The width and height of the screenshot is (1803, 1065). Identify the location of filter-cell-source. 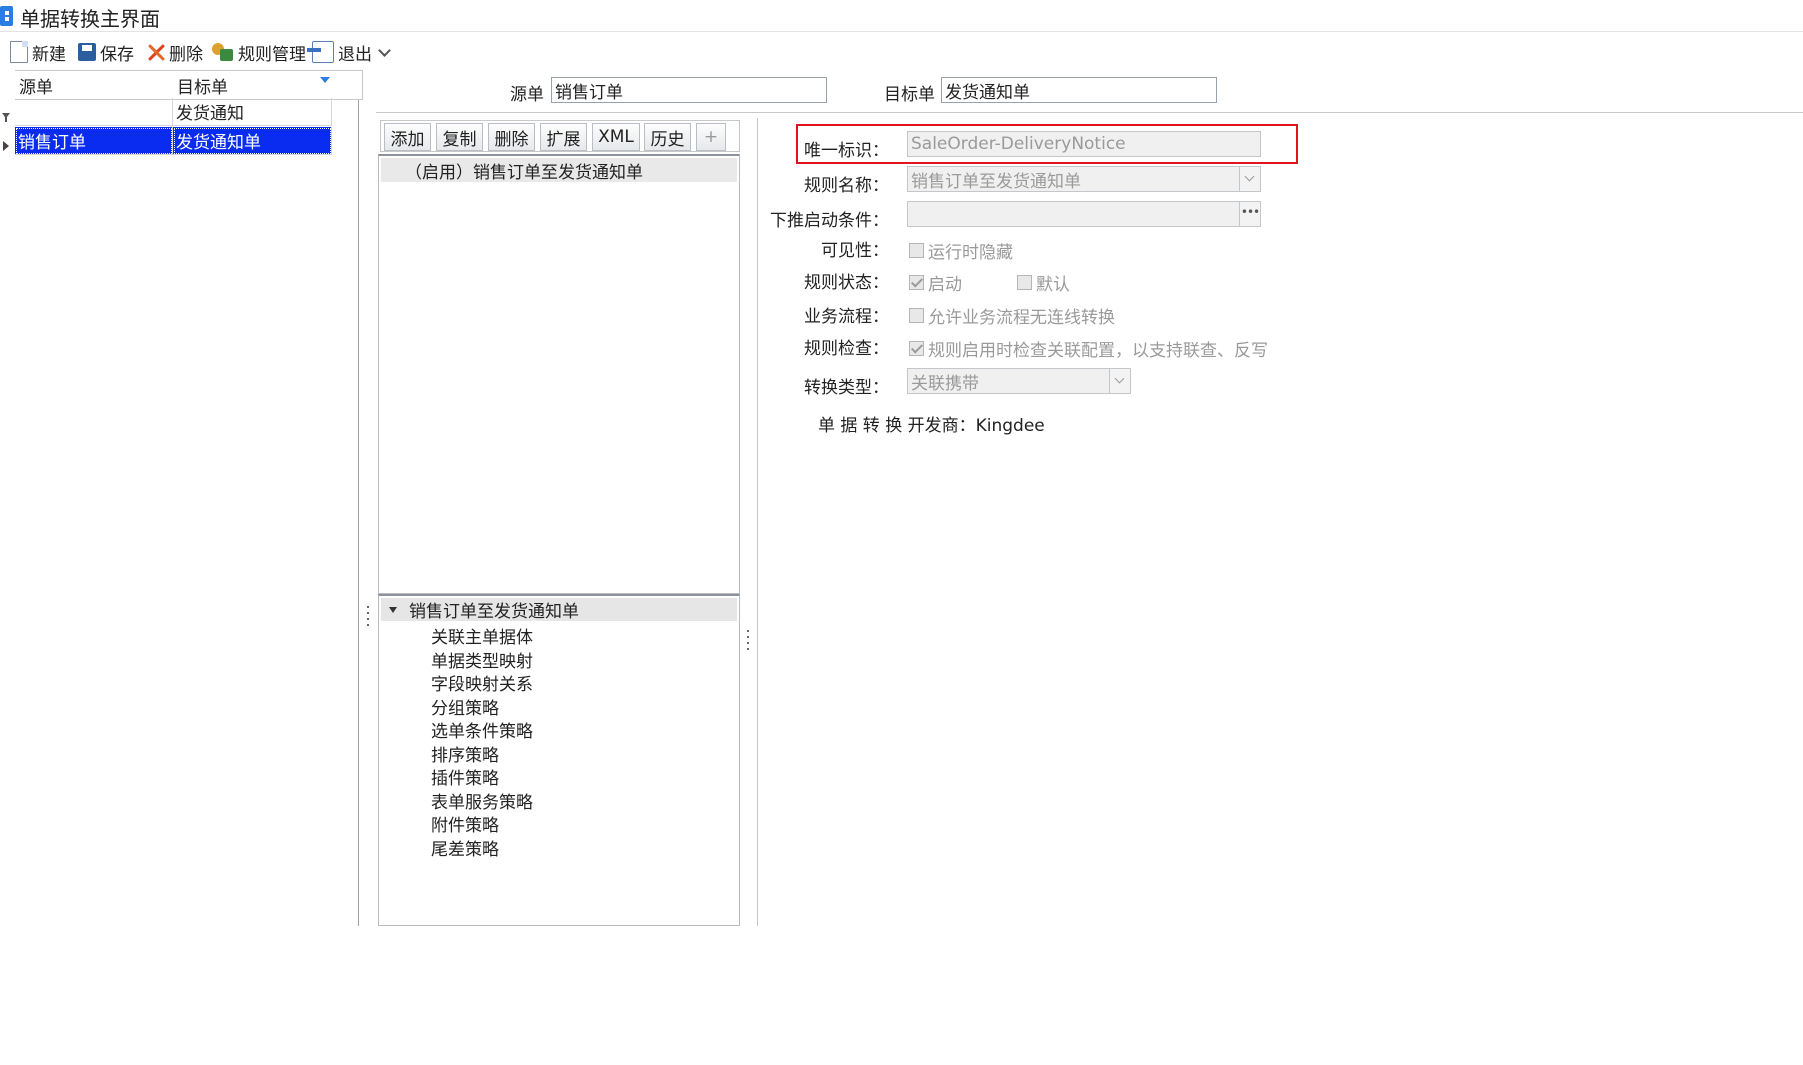
(94, 112).